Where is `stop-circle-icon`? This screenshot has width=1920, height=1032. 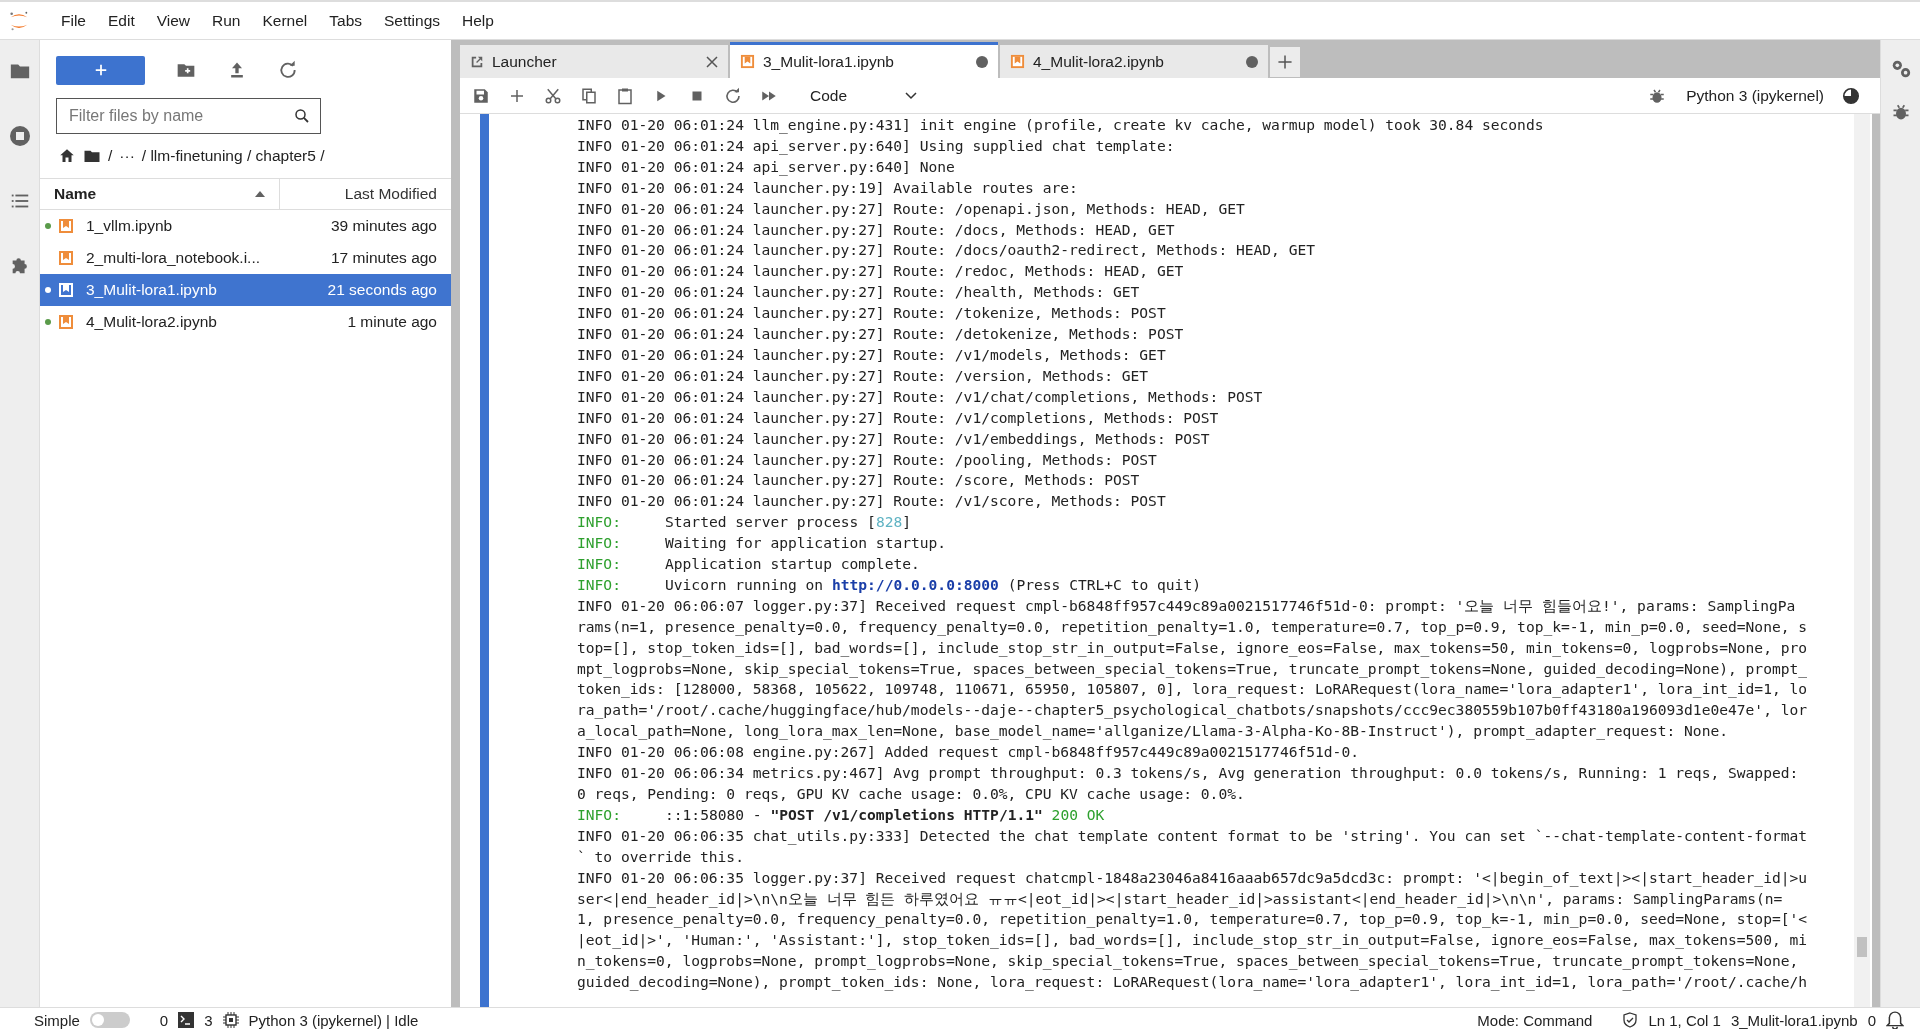 stop-circle-icon is located at coordinates (19, 136).